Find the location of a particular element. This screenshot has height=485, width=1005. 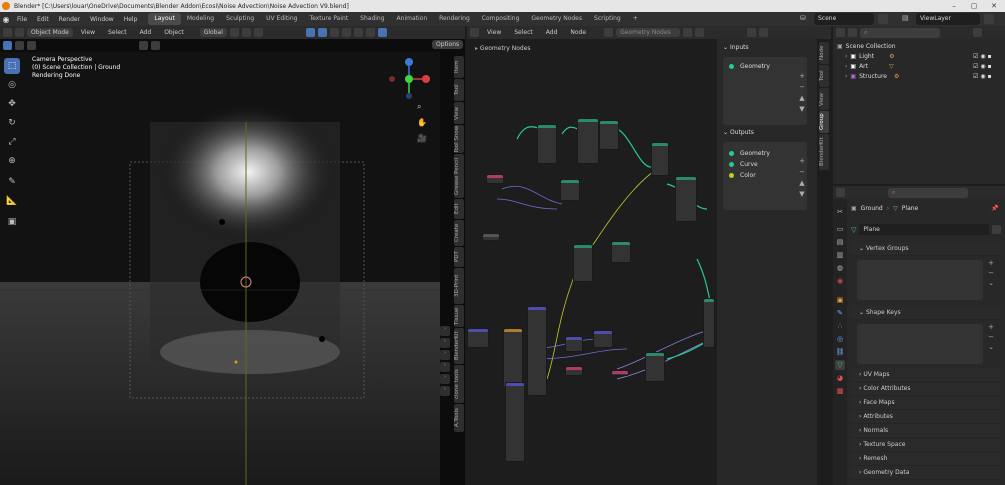

workspace-tab-sculpting: Sculpting is located at coordinates (240, 19).